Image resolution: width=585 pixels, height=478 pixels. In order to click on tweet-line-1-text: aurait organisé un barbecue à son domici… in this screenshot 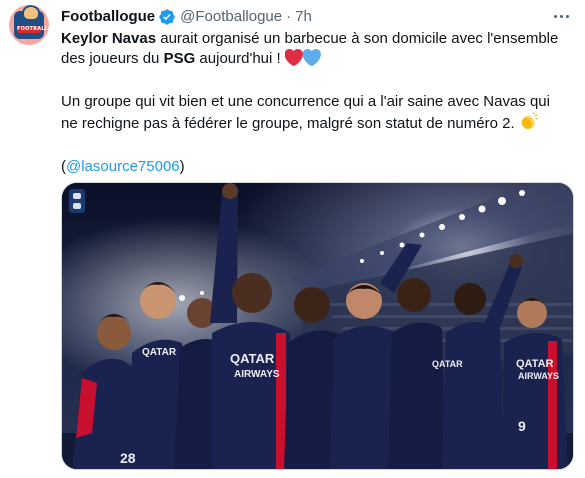, I will do `click(357, 38)`.